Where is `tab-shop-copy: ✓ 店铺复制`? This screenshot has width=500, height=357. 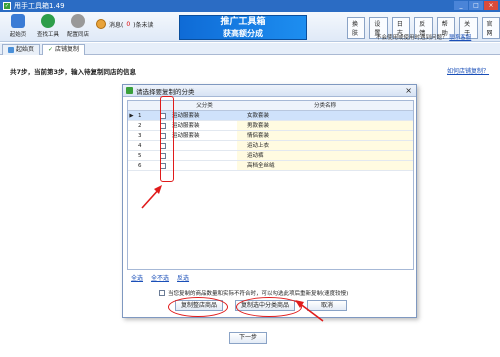
tab-shop-copy: ✓ 店铺复制 is located at coordinates (64, 49).